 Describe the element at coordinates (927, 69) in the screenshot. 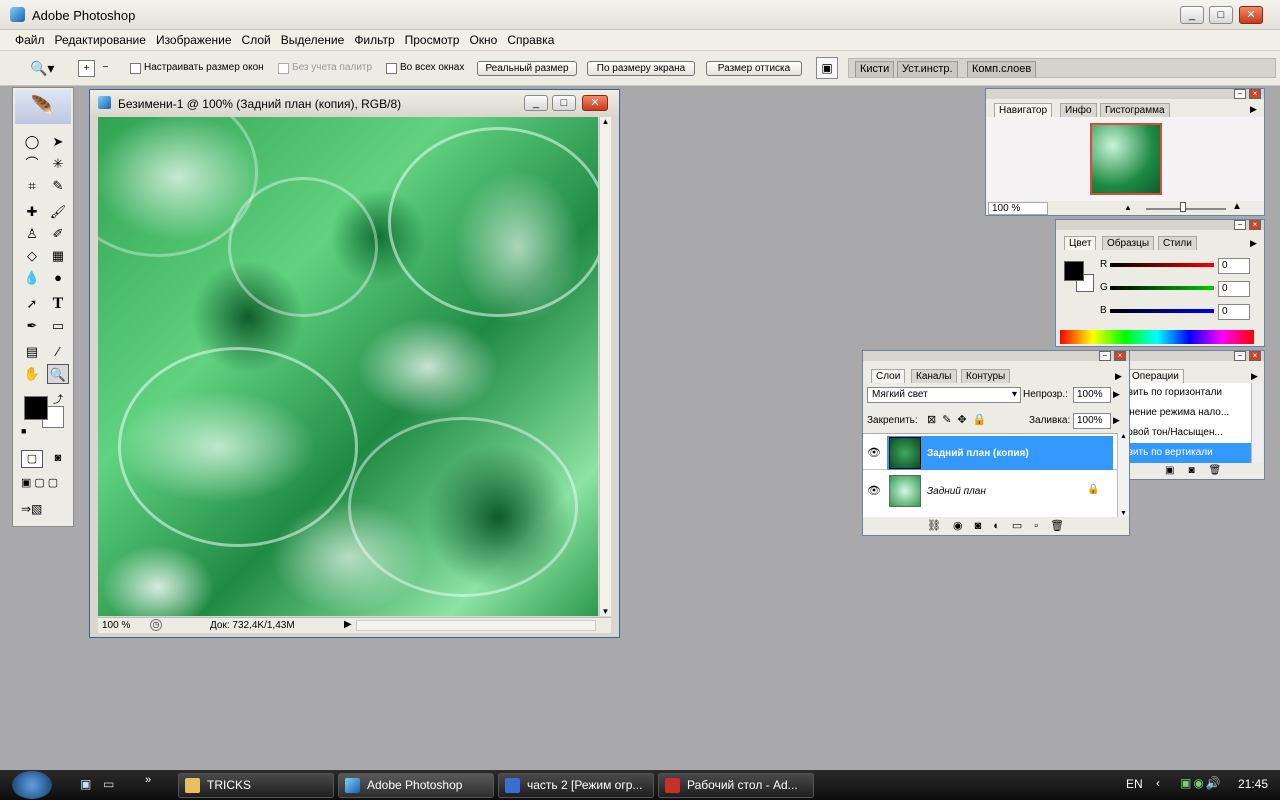

I see `well-tab-tool-presets: Уст.инстр.` at that location.